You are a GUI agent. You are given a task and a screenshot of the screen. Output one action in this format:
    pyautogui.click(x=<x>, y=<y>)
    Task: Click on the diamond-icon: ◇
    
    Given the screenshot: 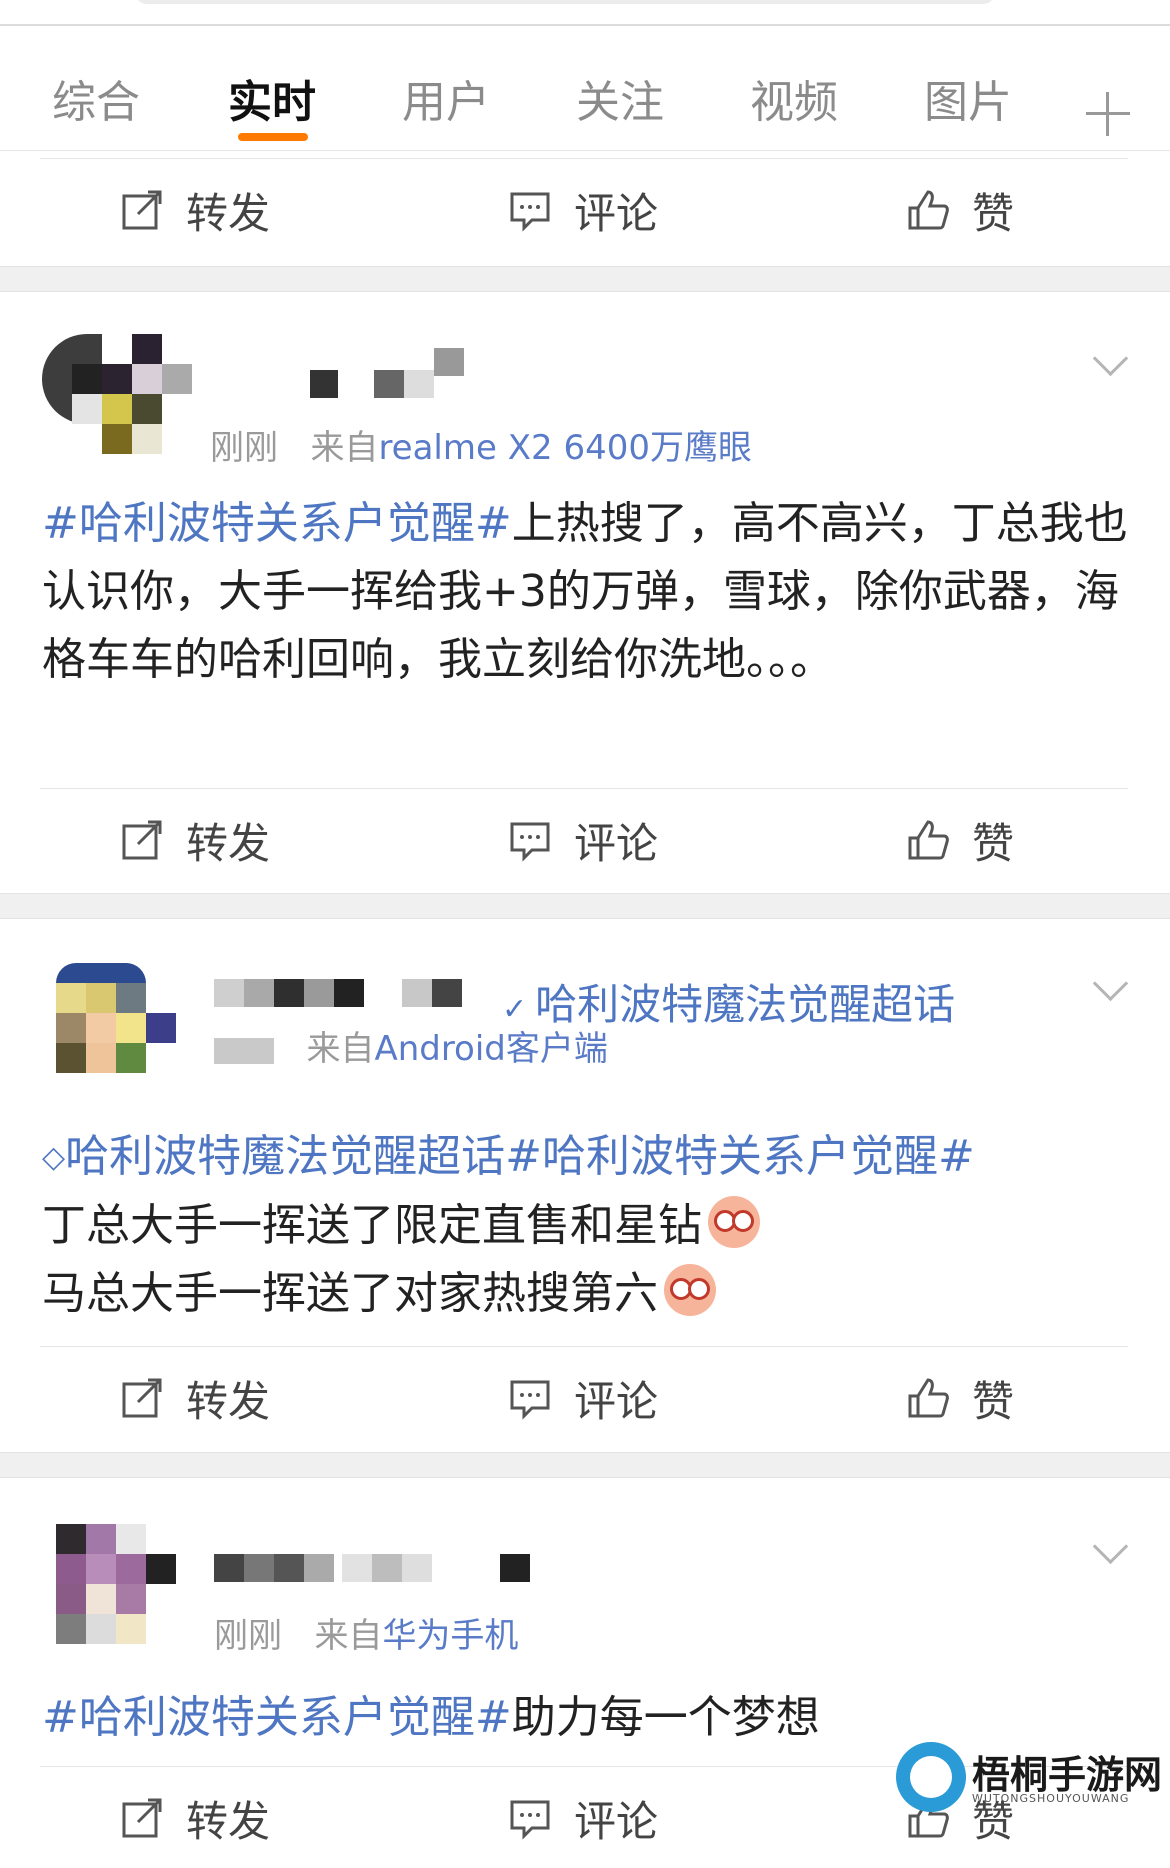 What is the action you would take?
    pyautogui.click(x=54, y=1157)
    